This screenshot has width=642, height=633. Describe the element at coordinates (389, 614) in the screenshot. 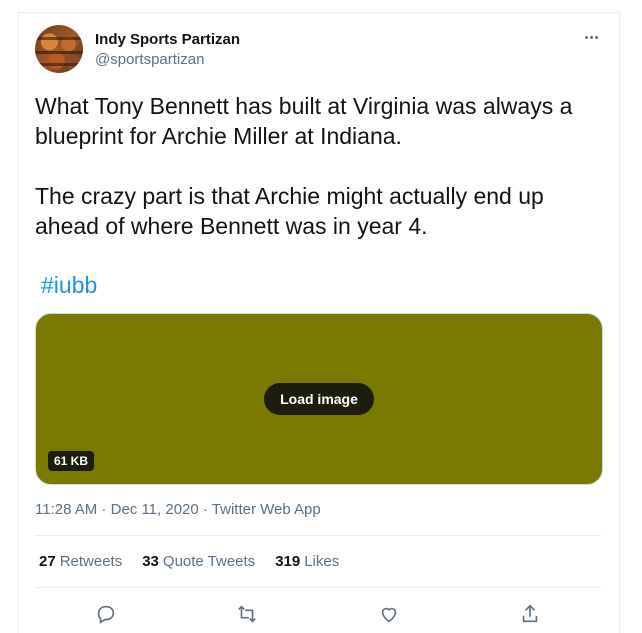

I see `like-icon` at that location.